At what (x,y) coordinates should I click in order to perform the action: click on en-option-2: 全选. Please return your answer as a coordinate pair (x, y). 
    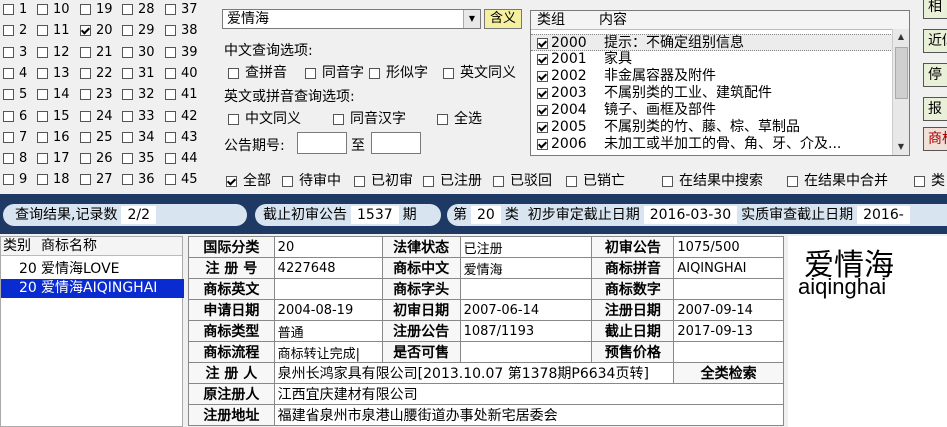
    Looking at the image, I should click on (459, 118).